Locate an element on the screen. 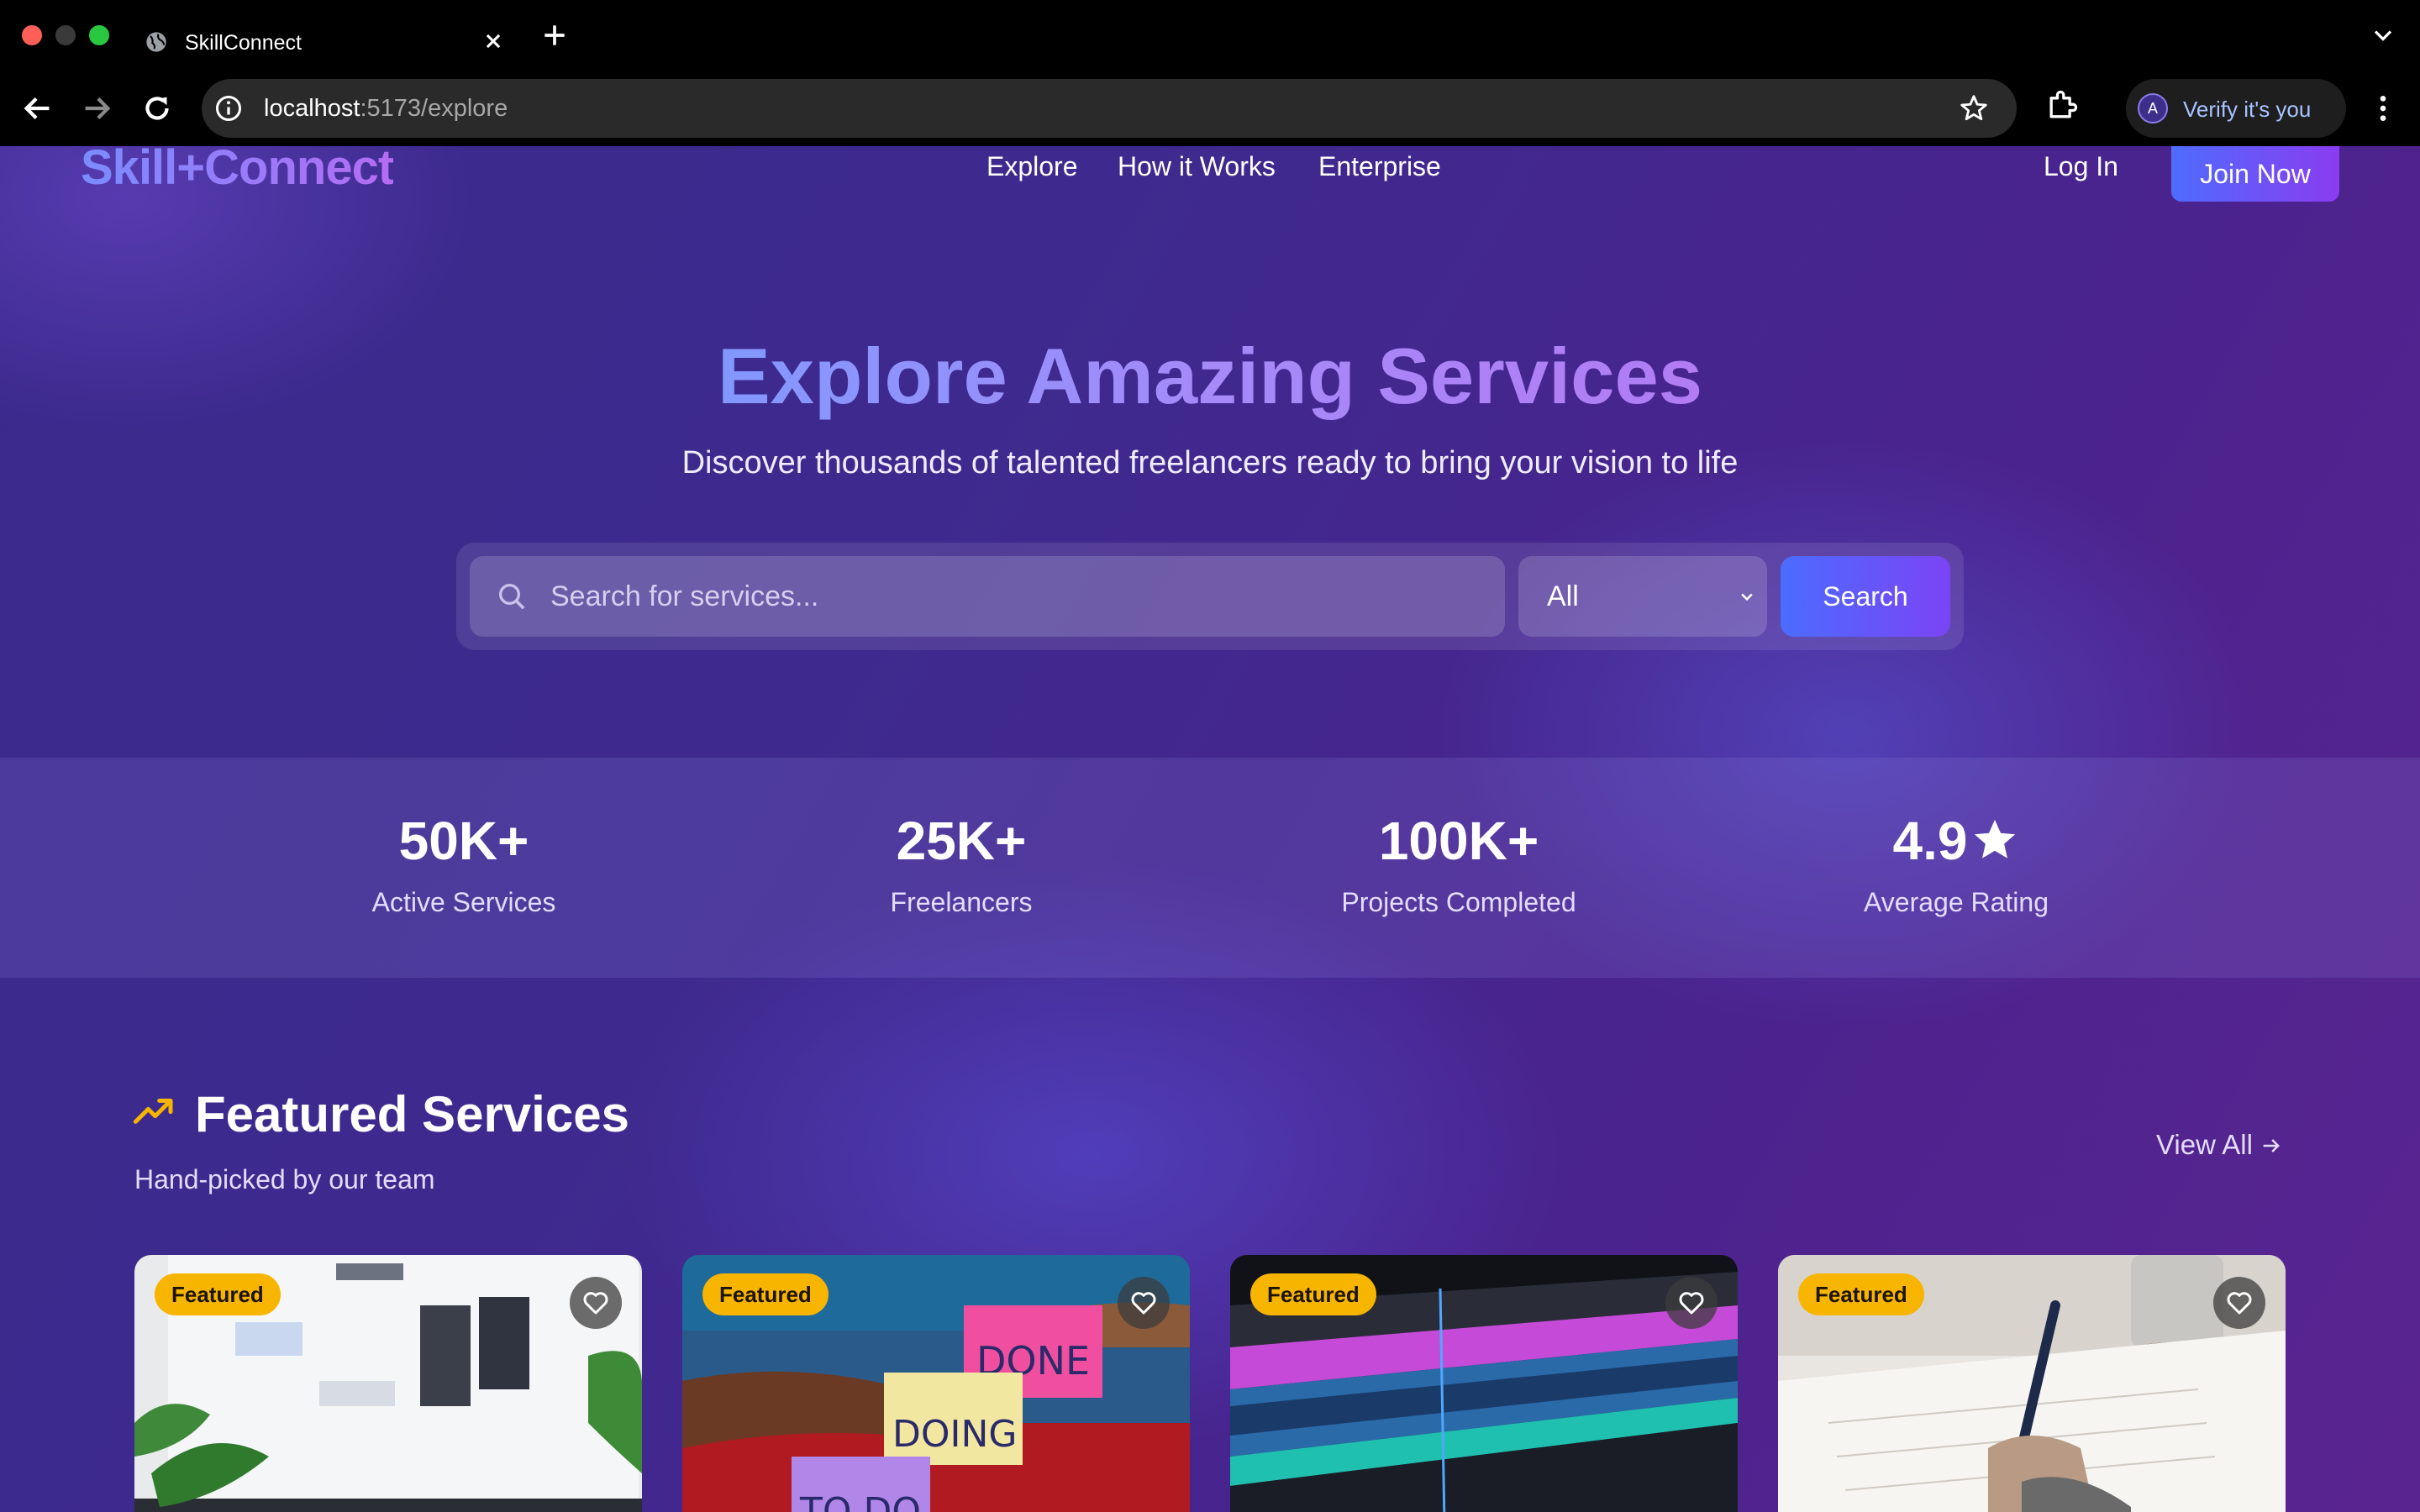  service-card: DONE DOING TO DO Featured is located at coordinates (936, 1383).